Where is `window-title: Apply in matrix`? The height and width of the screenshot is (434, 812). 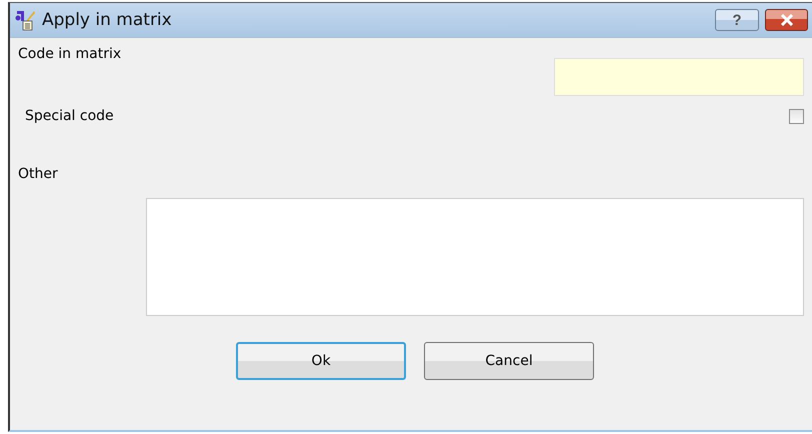
window-title: Apply in matrix is located at coordinates (107, 20).